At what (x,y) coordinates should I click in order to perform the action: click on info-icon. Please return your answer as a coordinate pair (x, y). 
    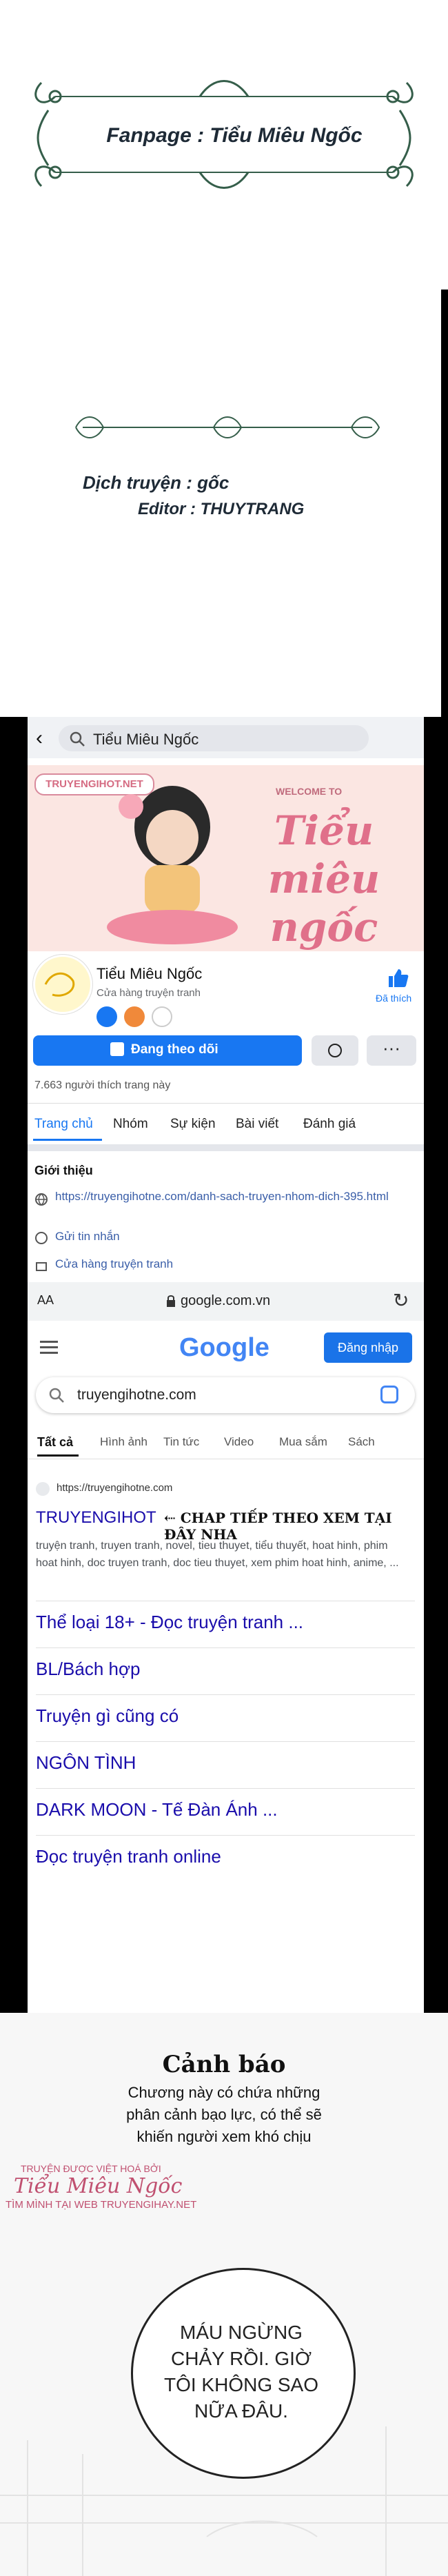
    Looking at the image, I should click on (107, 1016).